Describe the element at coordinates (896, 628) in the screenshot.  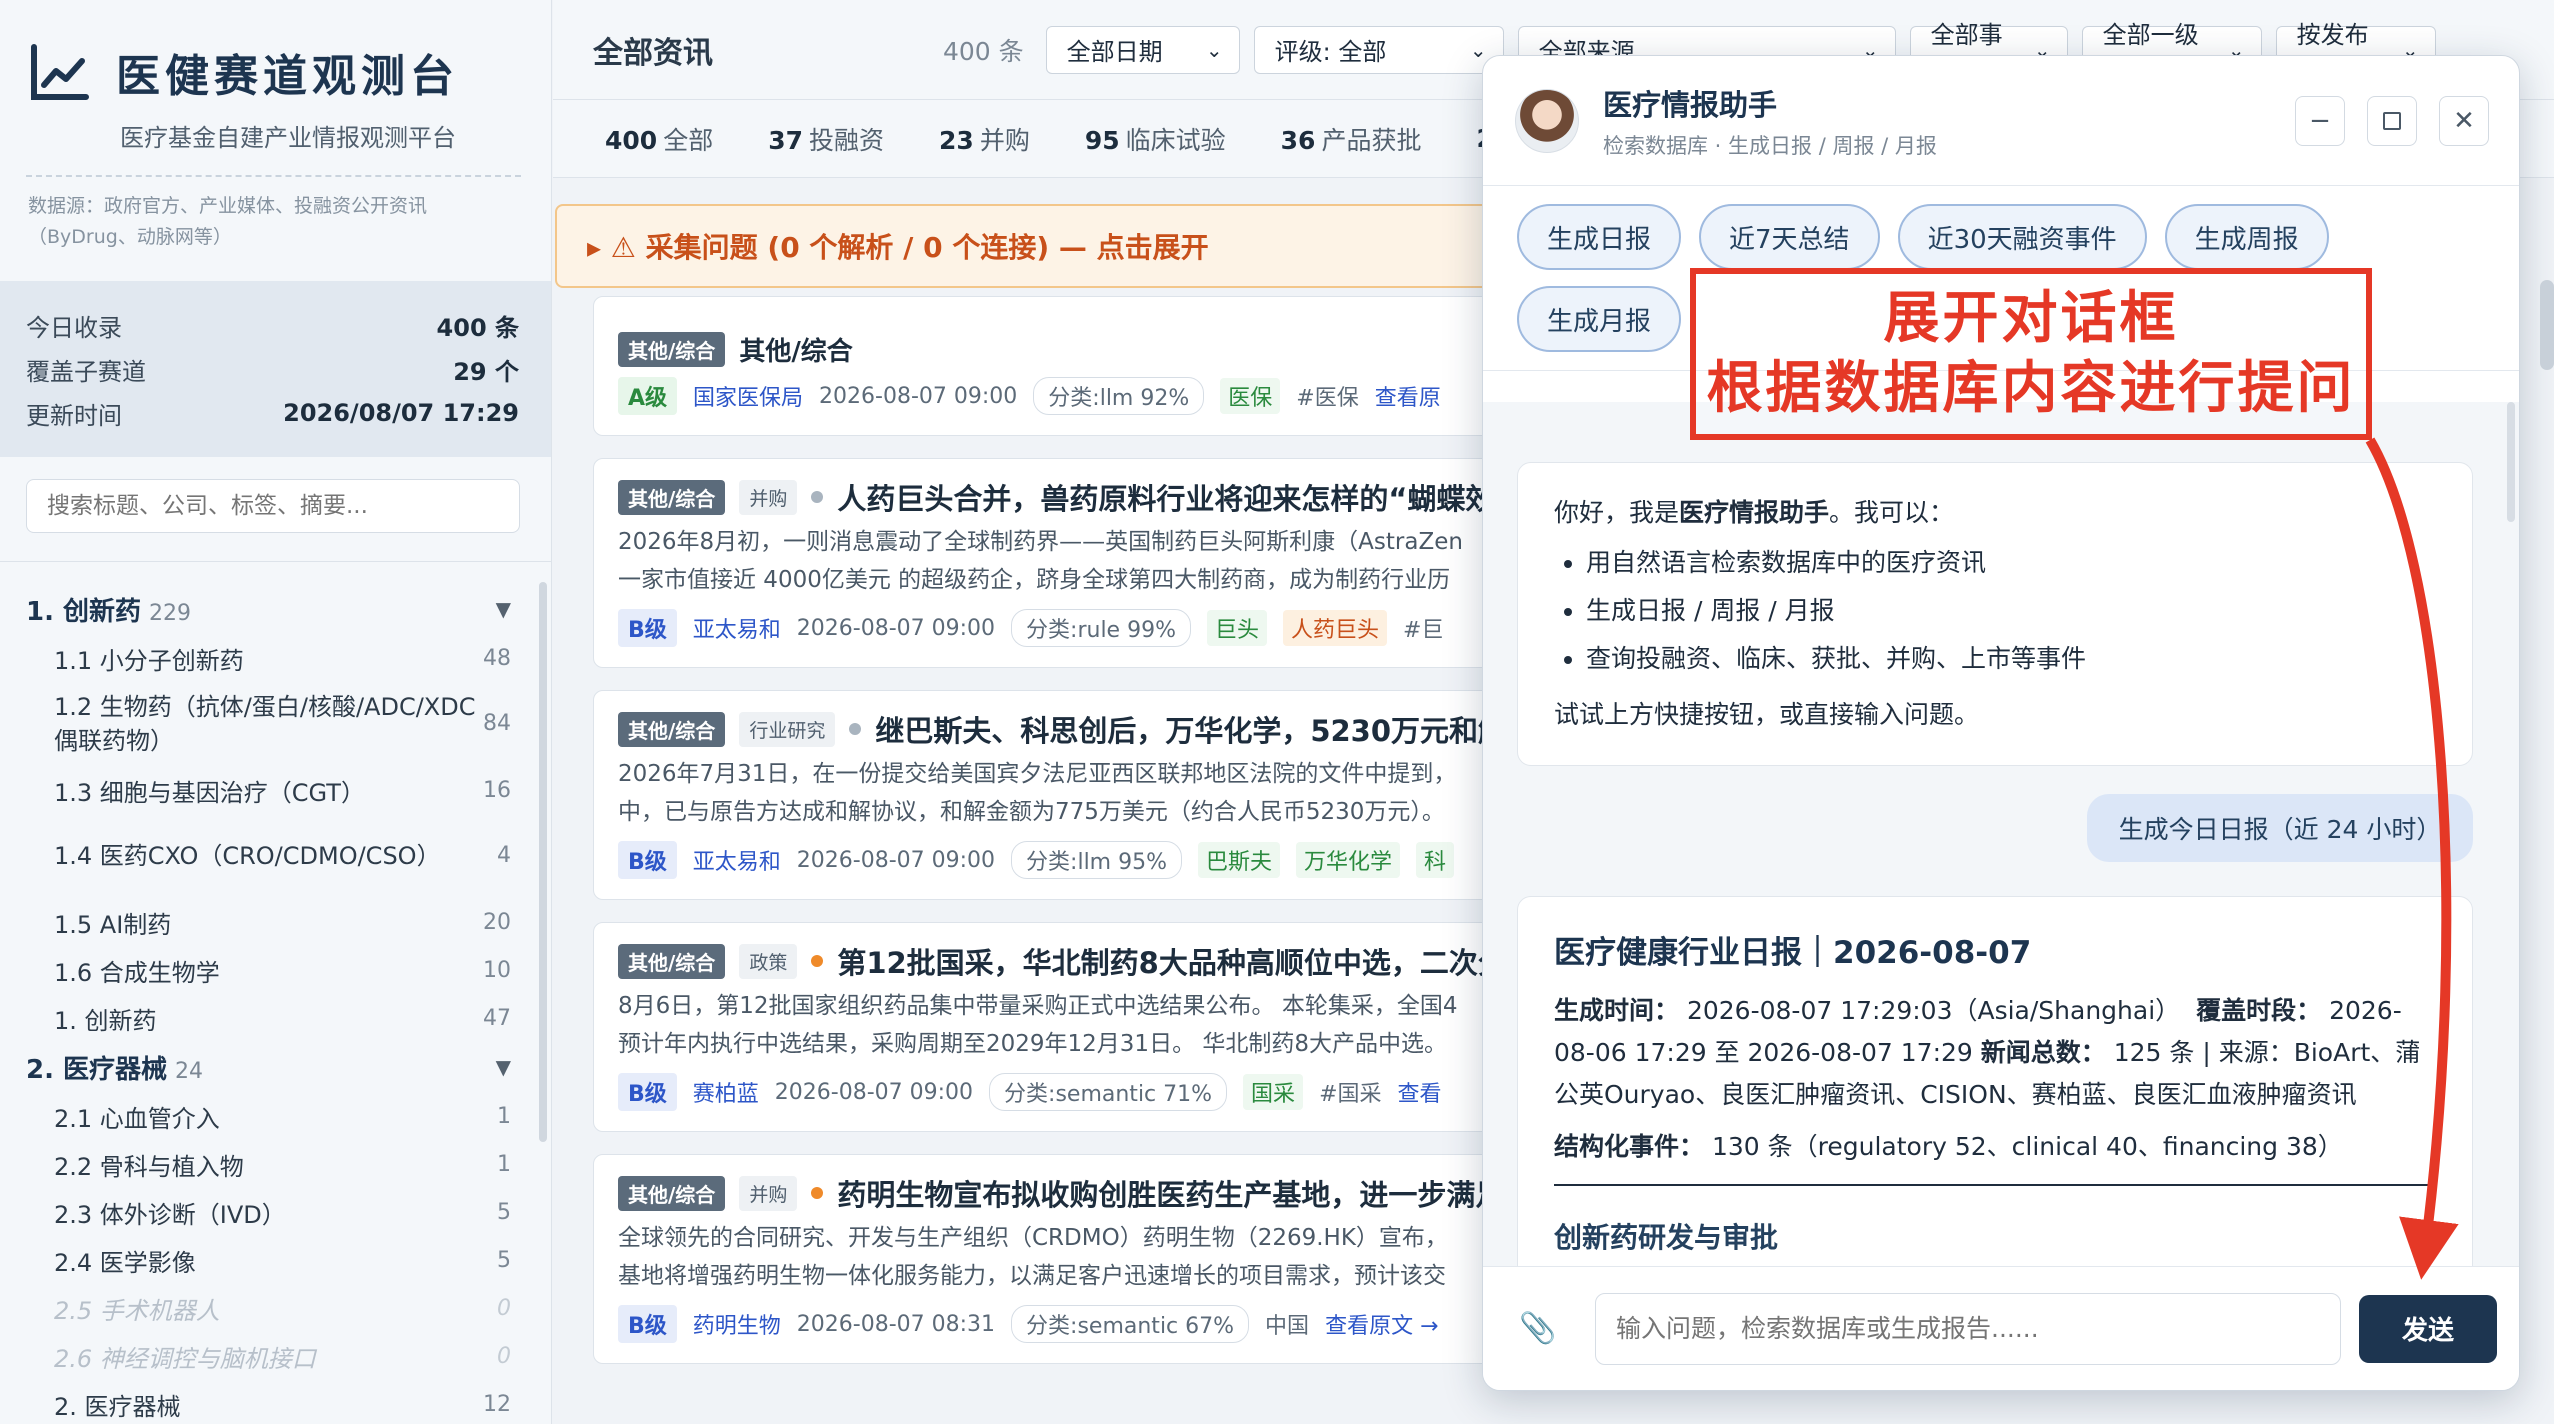
I see `publish-date: 2026-08-07 09:00` at that location.